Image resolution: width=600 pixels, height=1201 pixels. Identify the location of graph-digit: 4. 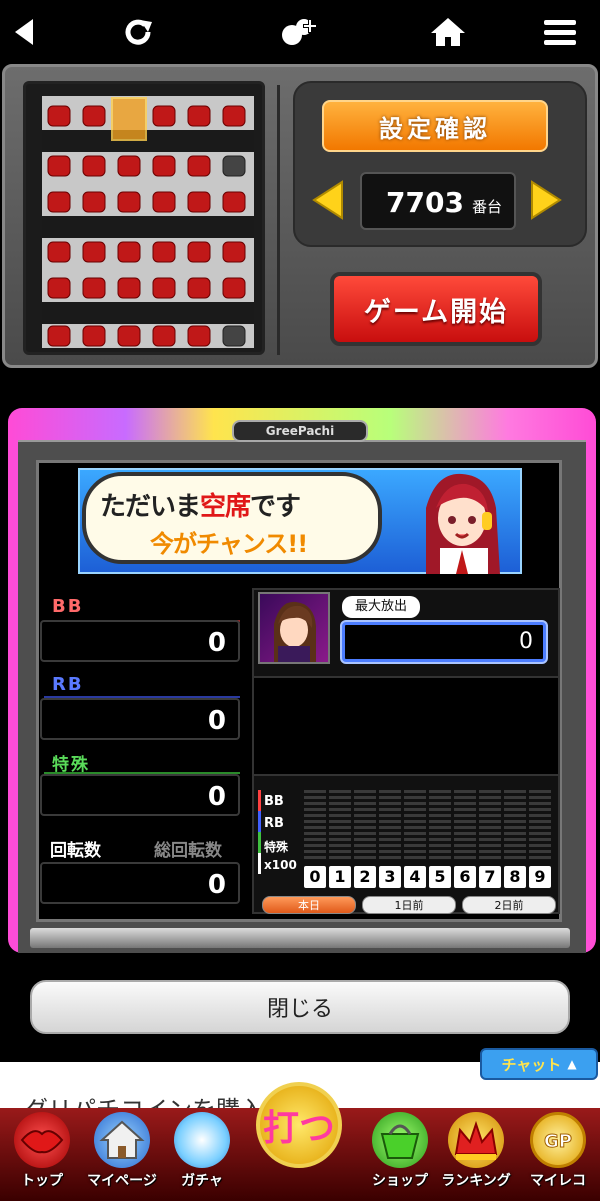
(415, 877).